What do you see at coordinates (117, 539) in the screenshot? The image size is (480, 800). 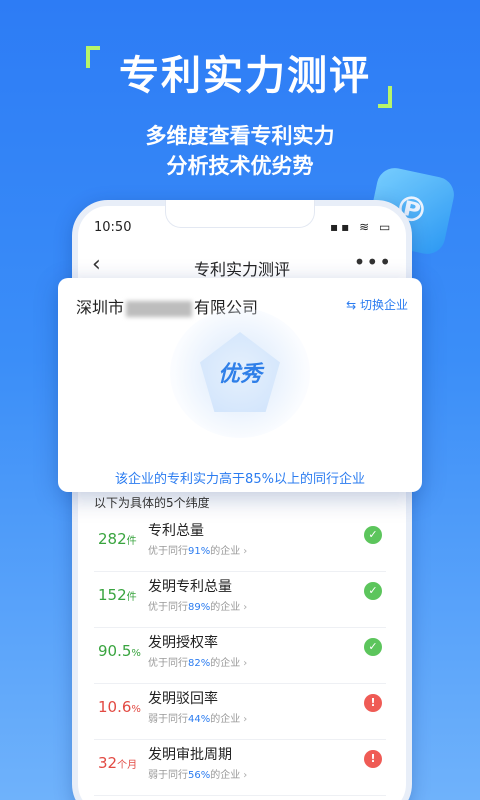 I see `dimension-value: 282件` at bounding box center [117, 539].